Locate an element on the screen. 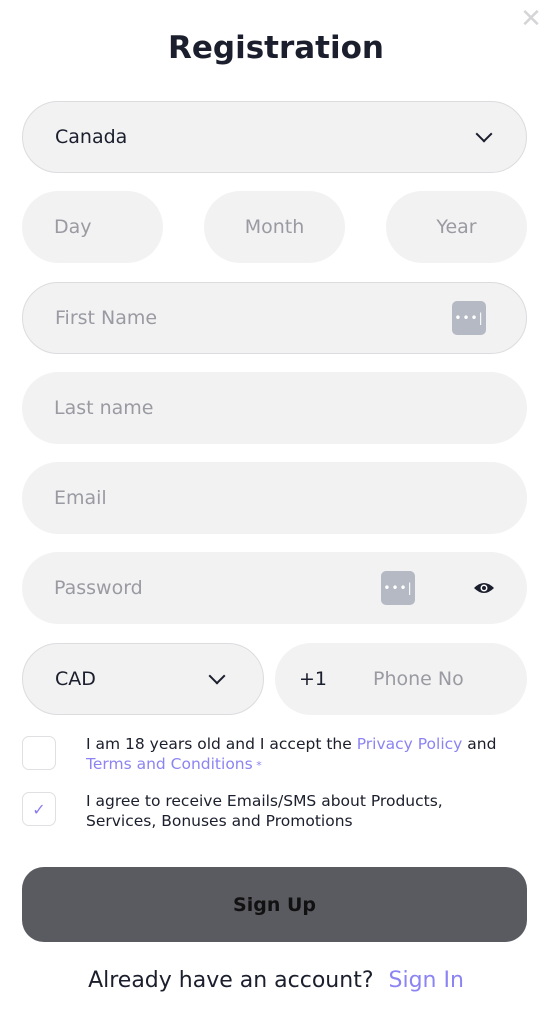  month-input: Month is located at coordinates (274, 227).